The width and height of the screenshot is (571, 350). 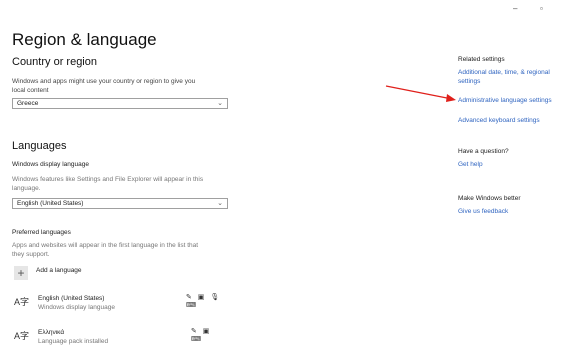 What do you see at coordinates (71, 298) in the screenshot?
I see `language-item-name: English (United States)` at bounding box center [71, 298].